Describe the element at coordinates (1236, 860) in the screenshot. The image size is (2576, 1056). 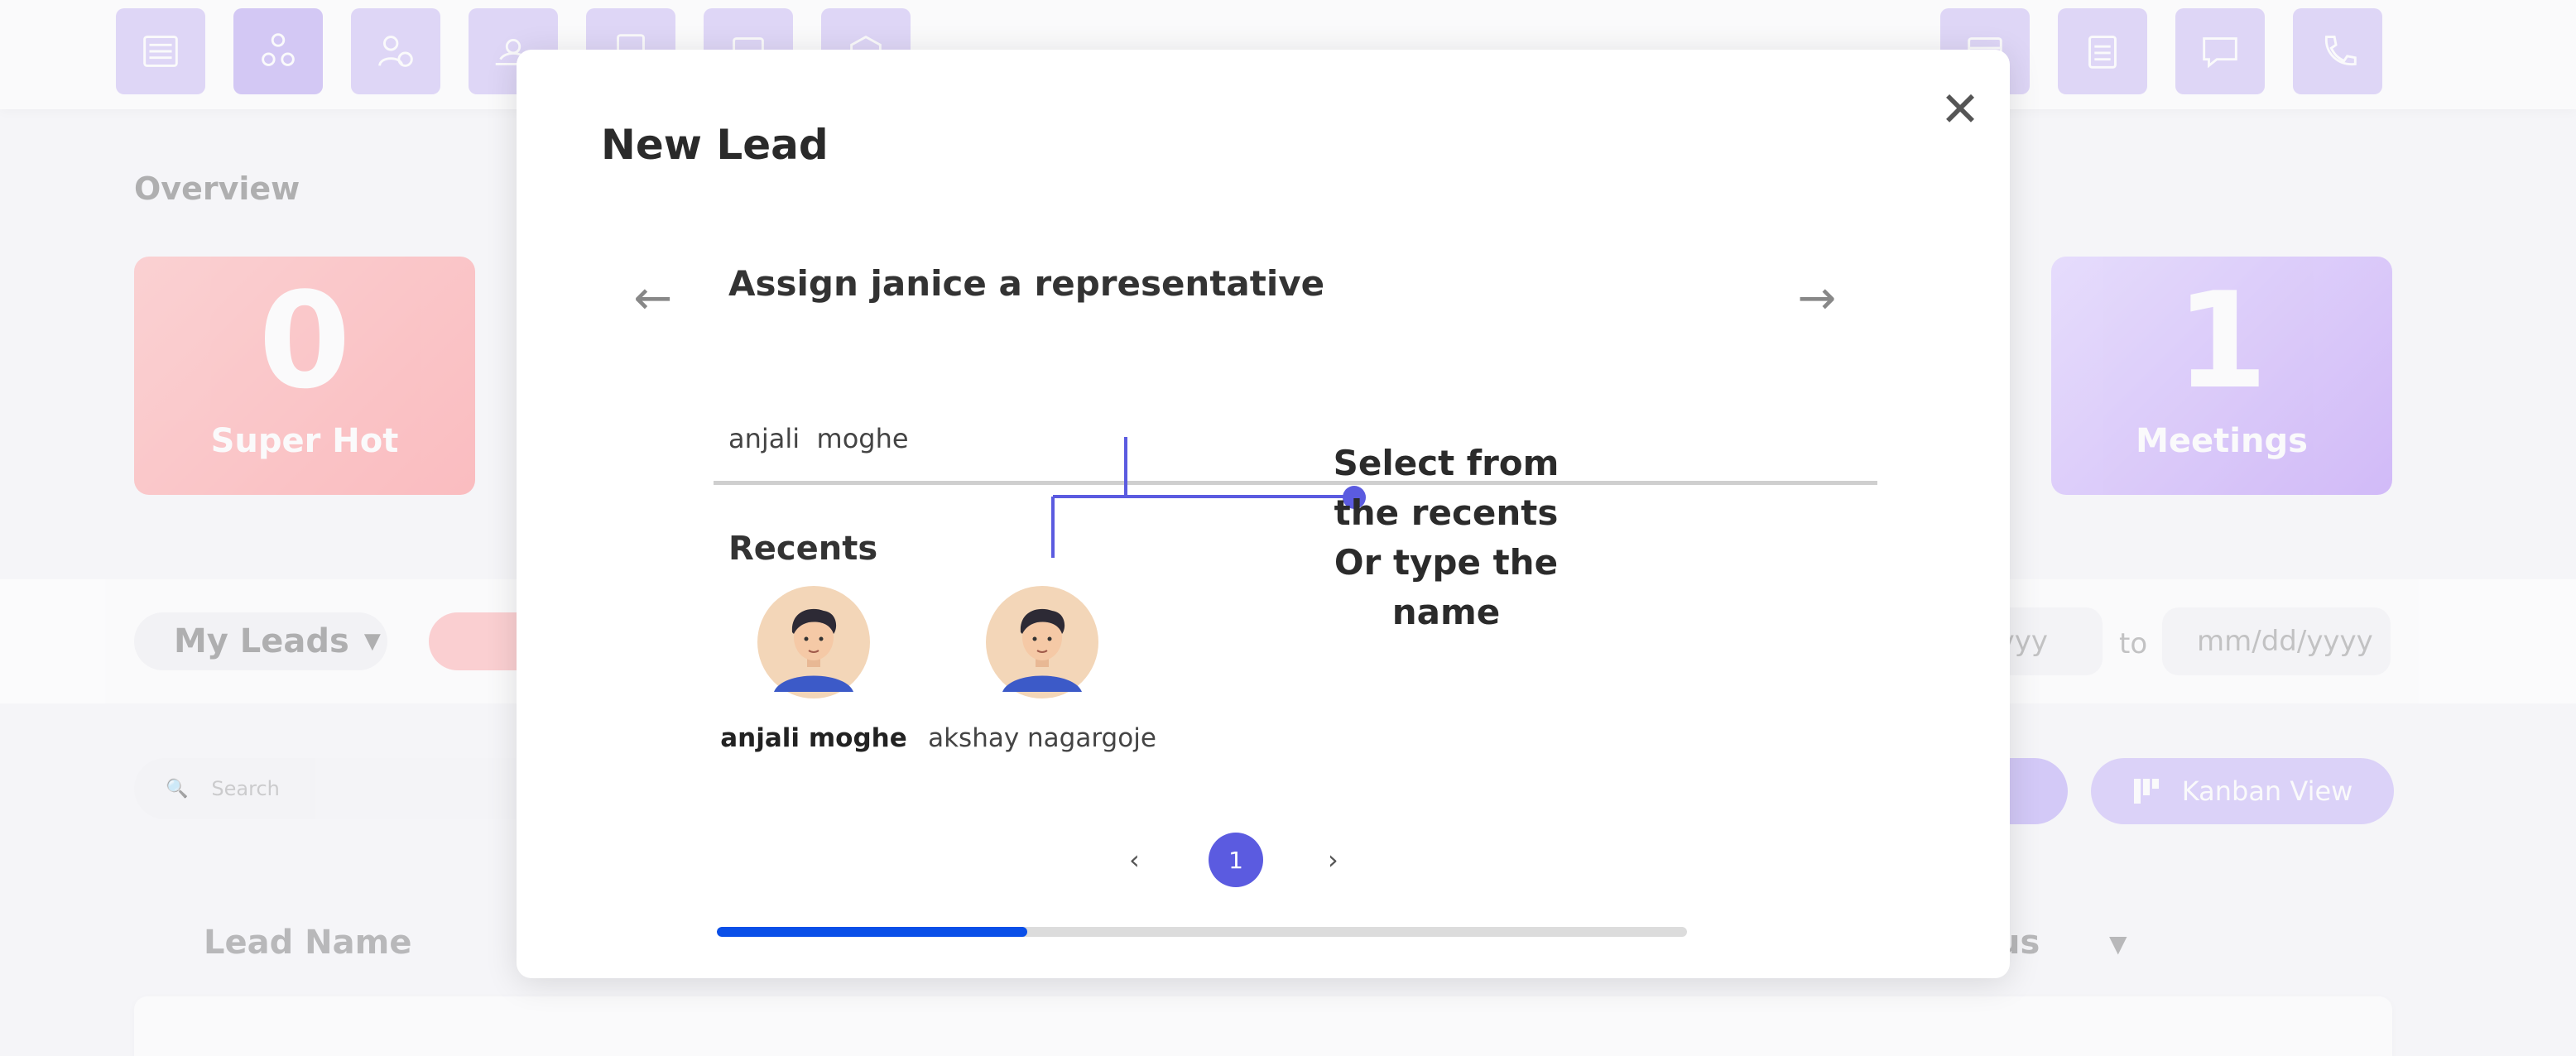
I see `page-number-current: 1` at that location.